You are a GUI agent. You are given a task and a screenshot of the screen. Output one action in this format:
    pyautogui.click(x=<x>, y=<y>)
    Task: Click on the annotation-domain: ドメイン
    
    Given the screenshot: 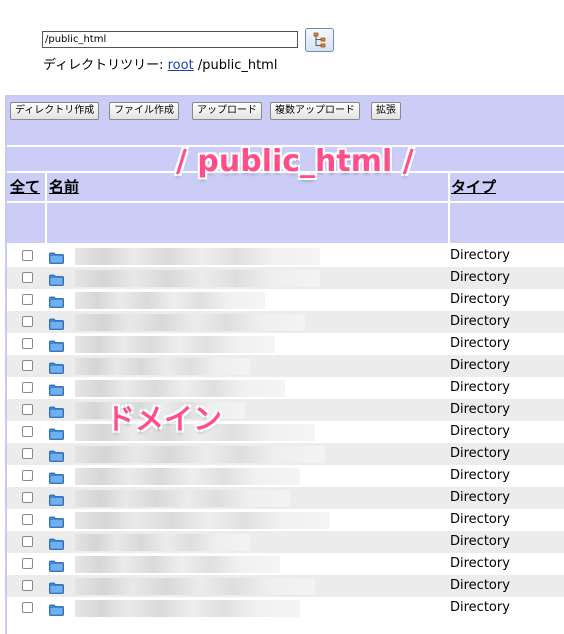 What is the action you would take?
    pyautogui.click(x=164, y=419)
    